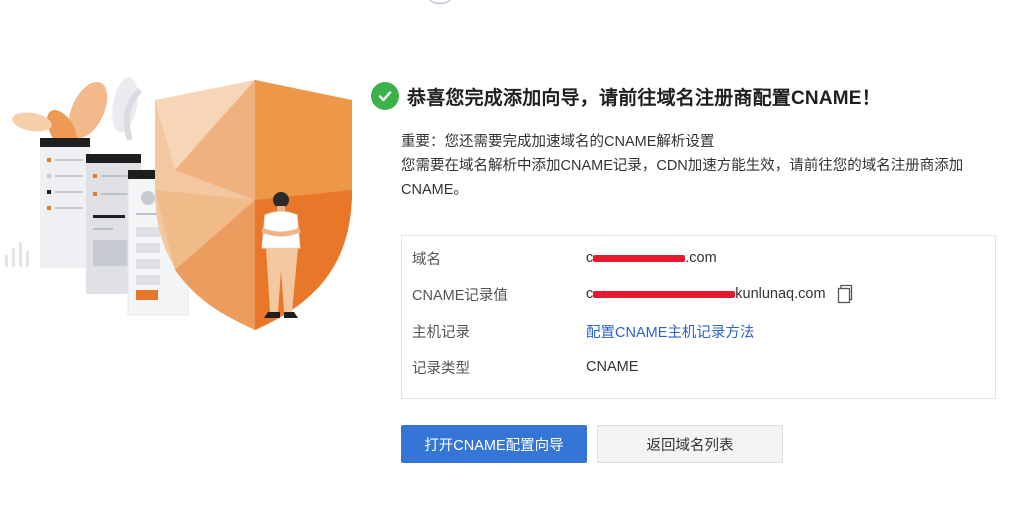 The width and height of the screenshot is (1024, 515). What do you see at coordinates (441, 332) in the screenshot?
I see `info-label: 主机记录` at bounding box center [441, 332].